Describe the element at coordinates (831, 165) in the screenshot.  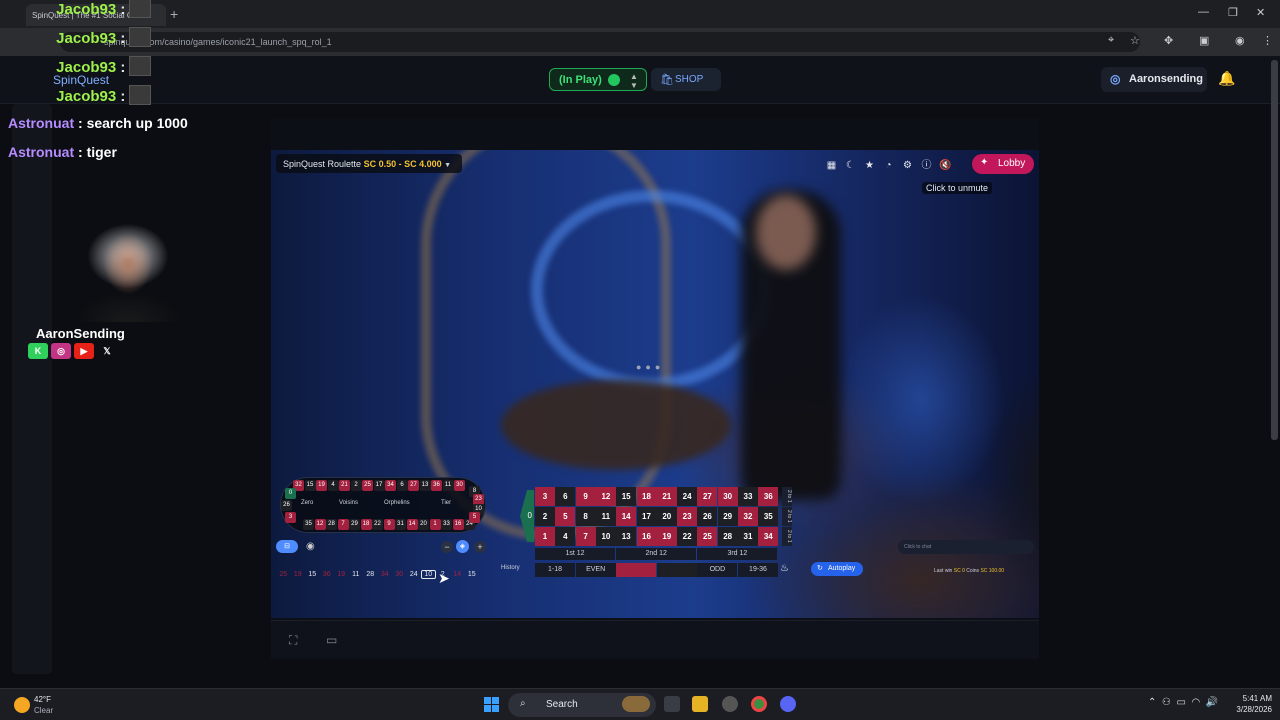
I see `grid-icon: ▦` at that location.